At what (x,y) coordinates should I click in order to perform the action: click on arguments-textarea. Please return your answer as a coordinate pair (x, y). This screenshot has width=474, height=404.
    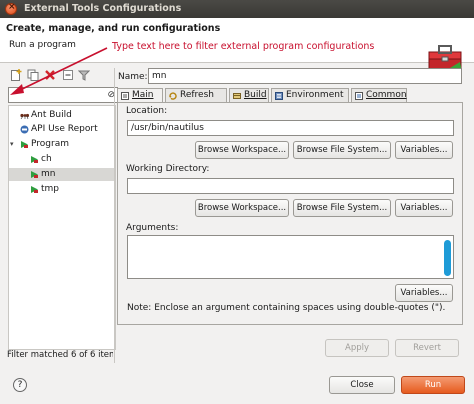
    Looking at the image, I should click on (290, 257).